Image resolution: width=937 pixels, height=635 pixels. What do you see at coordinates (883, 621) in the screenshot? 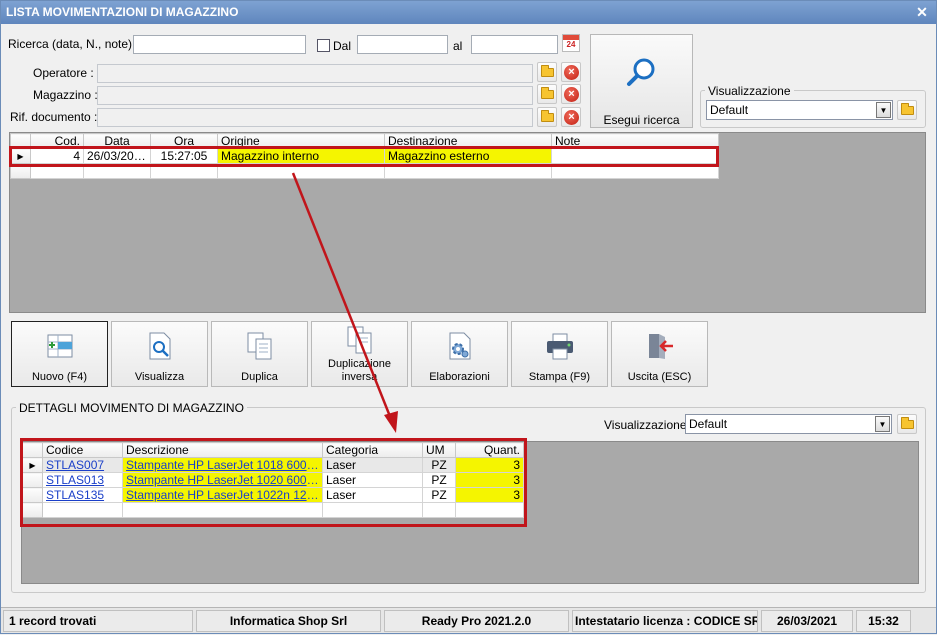
I see `status-time: 15:32` at bounding box center [883, 621].